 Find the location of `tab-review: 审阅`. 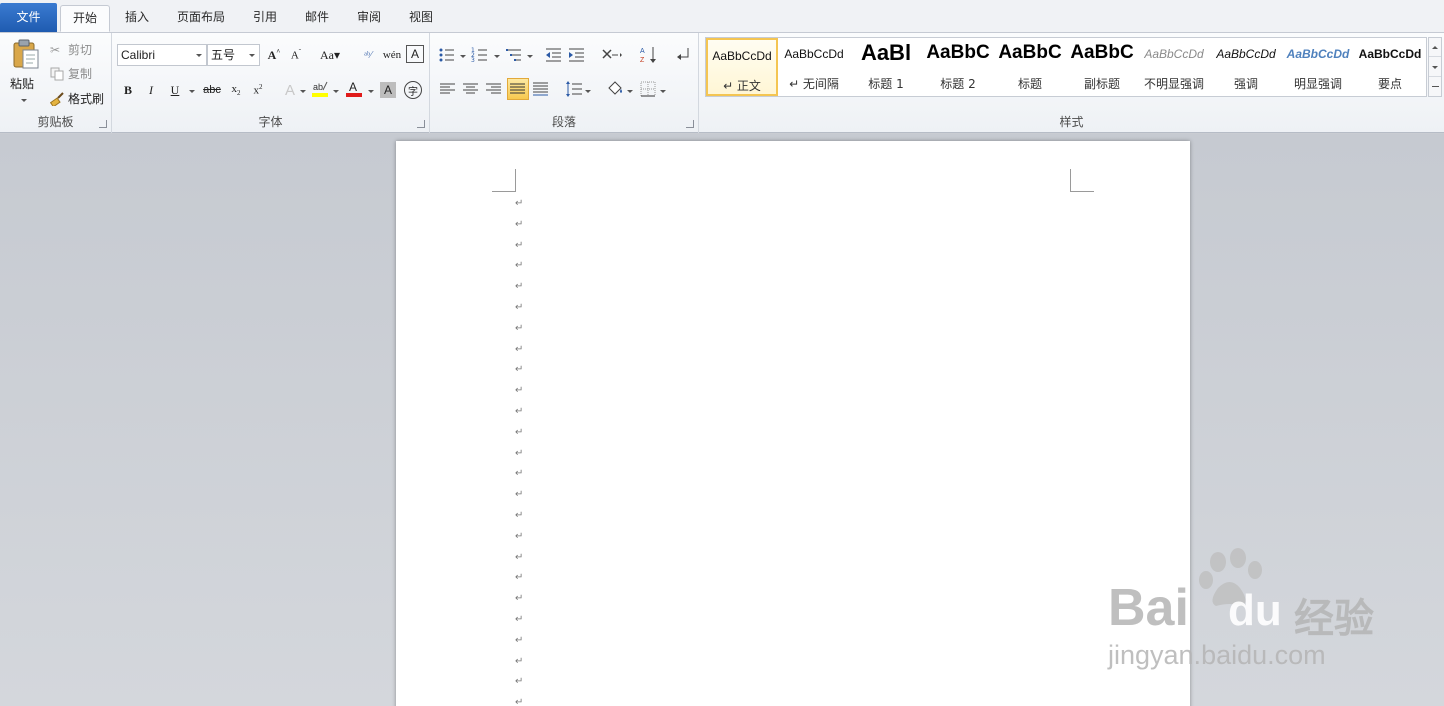

tab-review: 审阅 is located at coordinates (369, 18).